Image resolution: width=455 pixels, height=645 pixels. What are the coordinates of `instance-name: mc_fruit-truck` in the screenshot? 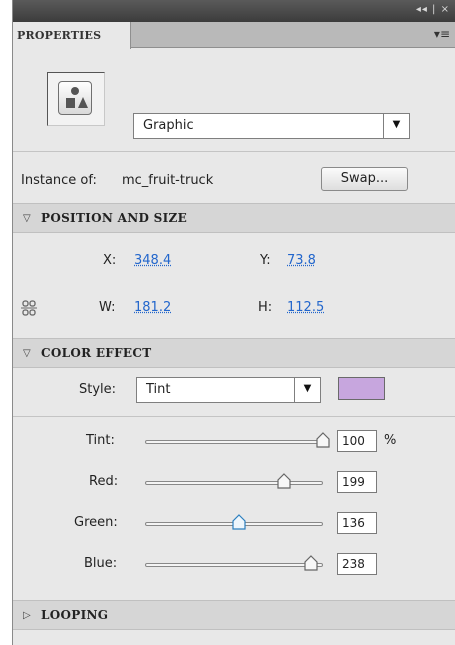 It's located at (168, 180).